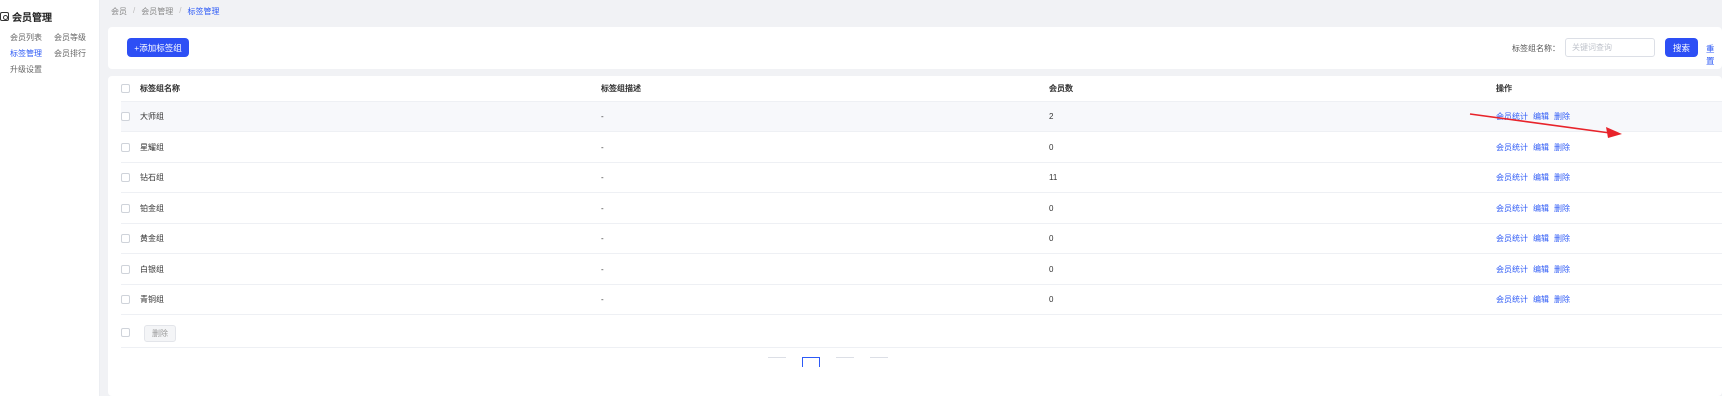 The height and width of the screenshot is (396, 1722). Describe the element at coordinates (76, 37) in the screenshot. I see `sidebar-item-member-level: 会员等级` at that location.